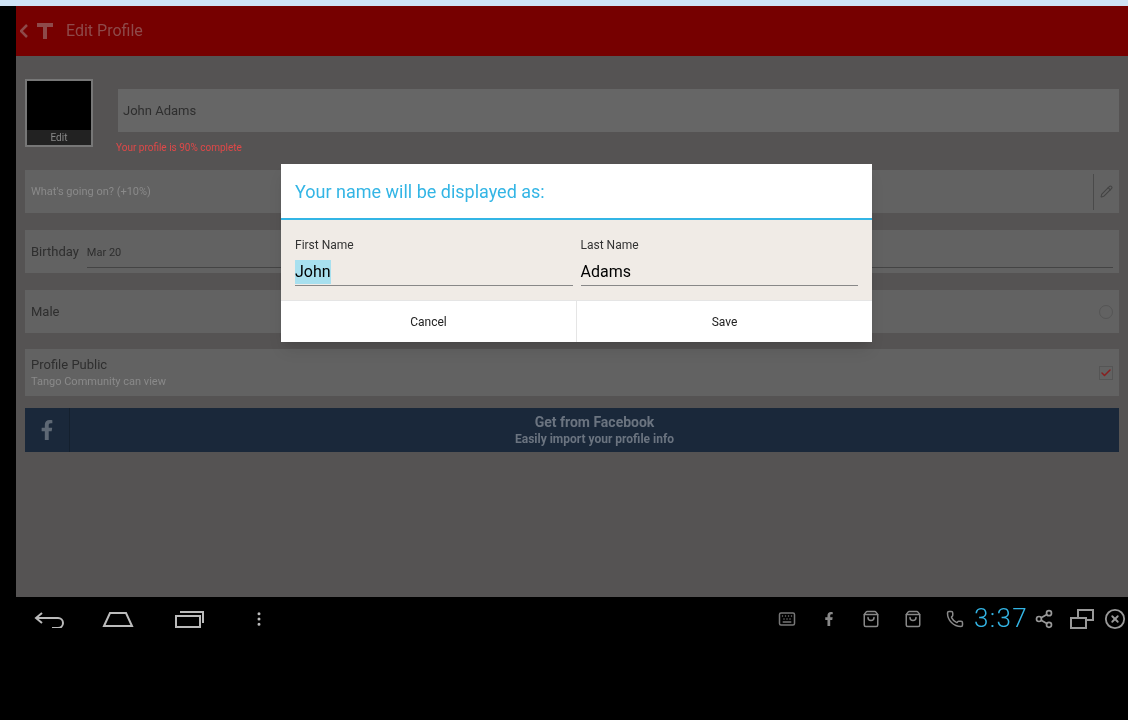  I want to click on name-field-label: First Name, so click(325, 245).